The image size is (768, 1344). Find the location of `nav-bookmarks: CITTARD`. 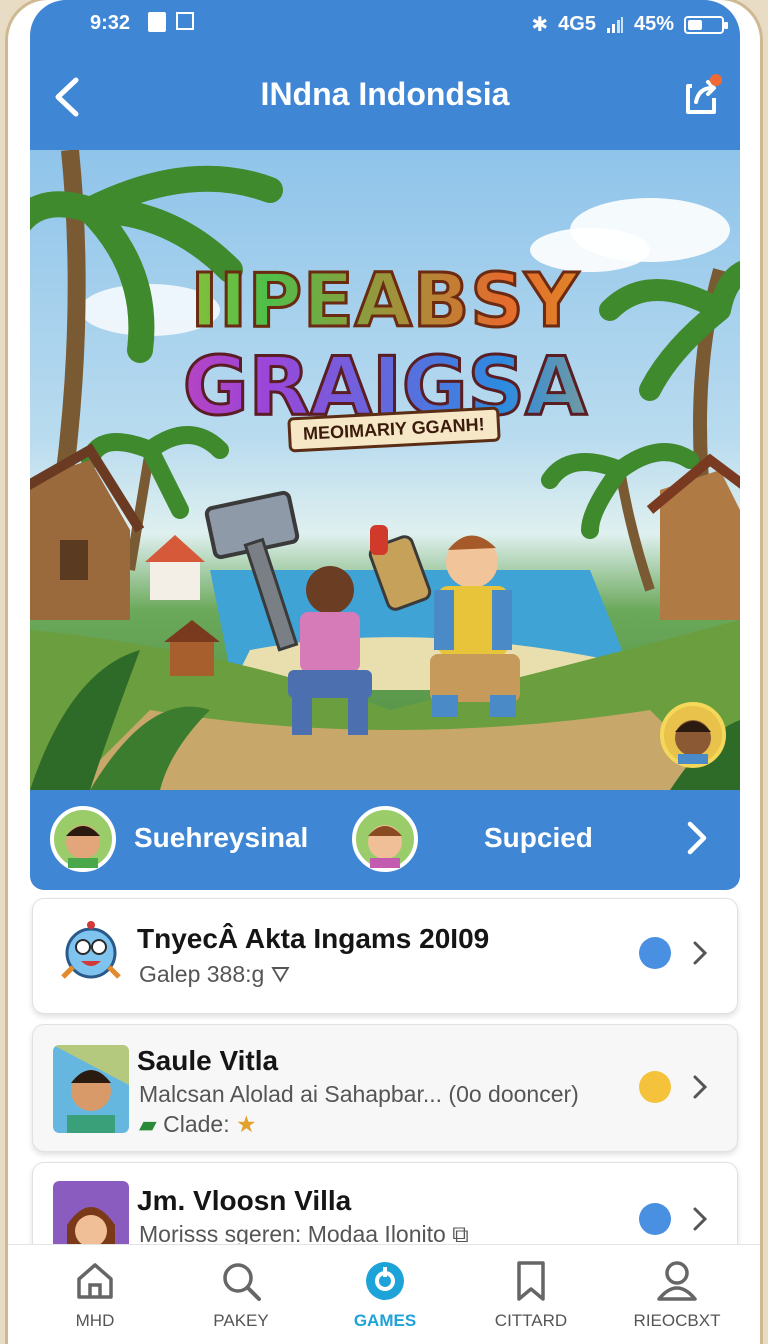

nav-bookmarks: CITTARD is located at coordinates (531, 1298).